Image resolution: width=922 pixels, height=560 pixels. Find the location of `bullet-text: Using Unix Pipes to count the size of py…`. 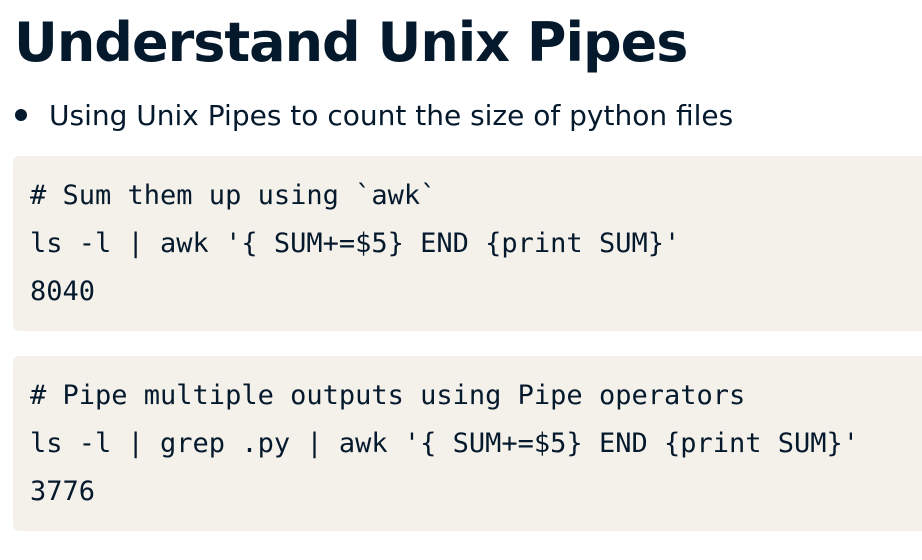

bullet-text: Using Unix Pipes to count the size of py… is located at coordinates (391, 115).